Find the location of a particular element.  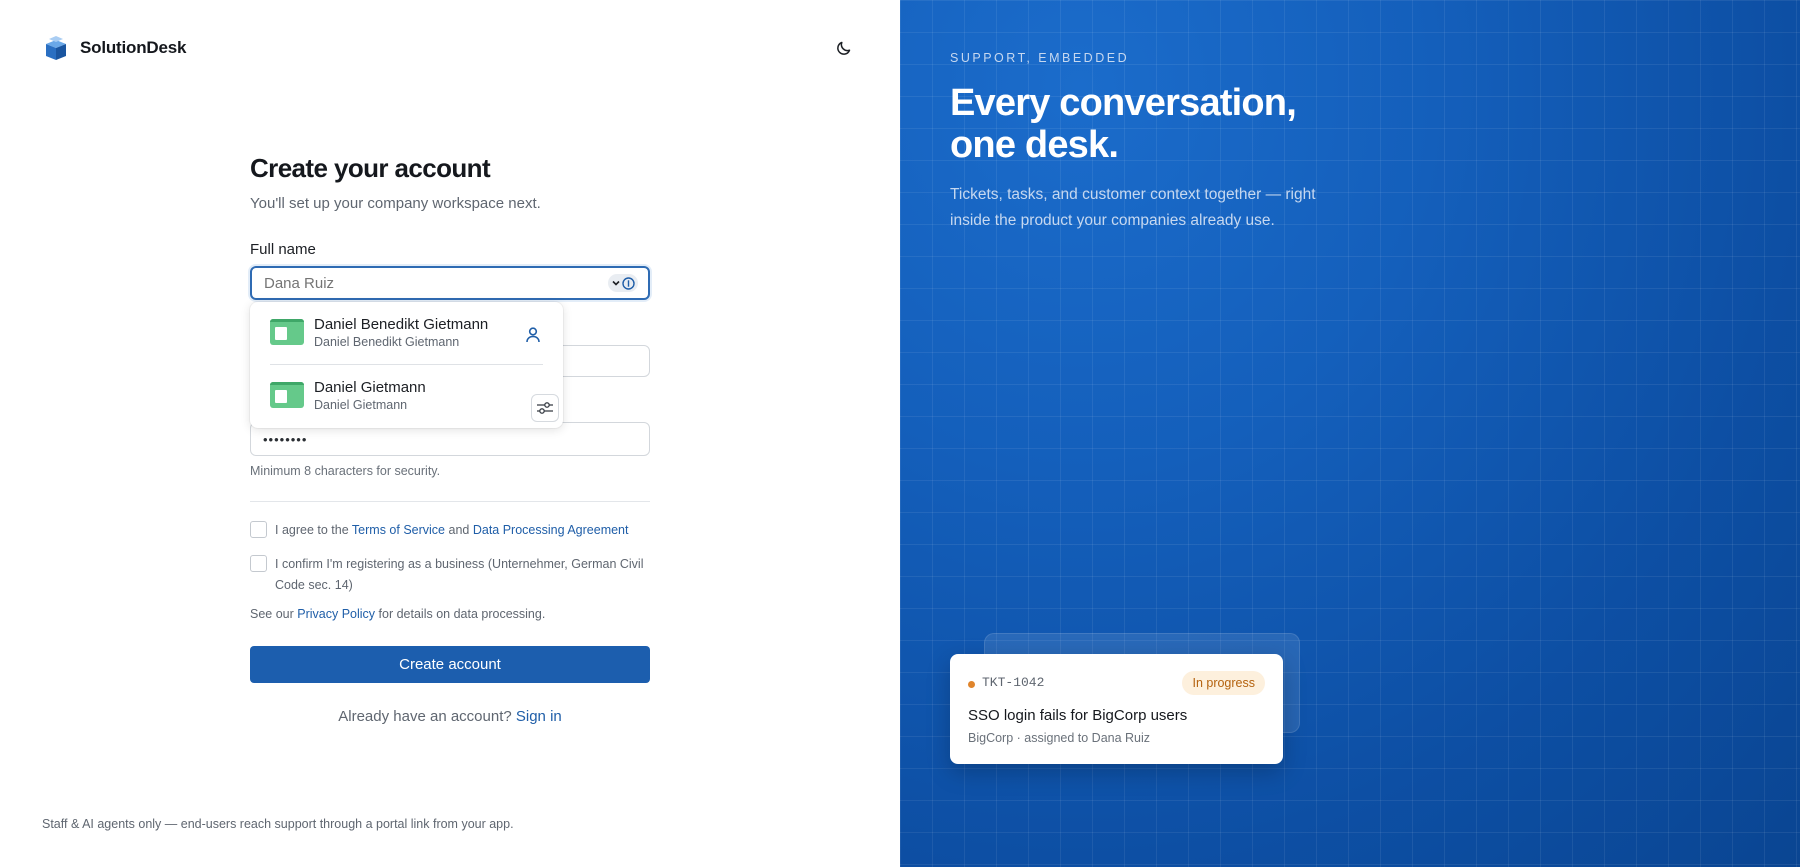

person-icon is located at coordinates (533, 335).